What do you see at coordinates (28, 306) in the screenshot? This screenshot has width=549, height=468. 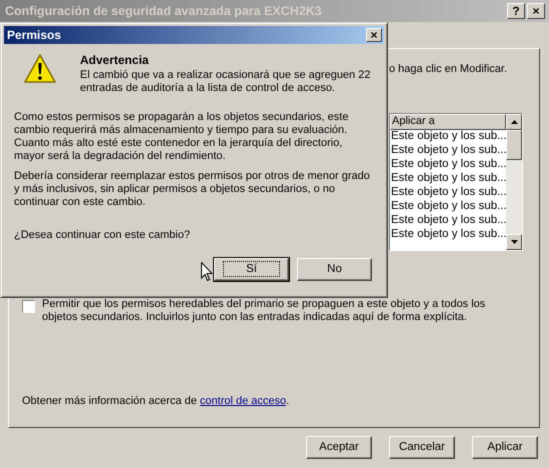 I see `checkbox` at bounding box center [28, 306].